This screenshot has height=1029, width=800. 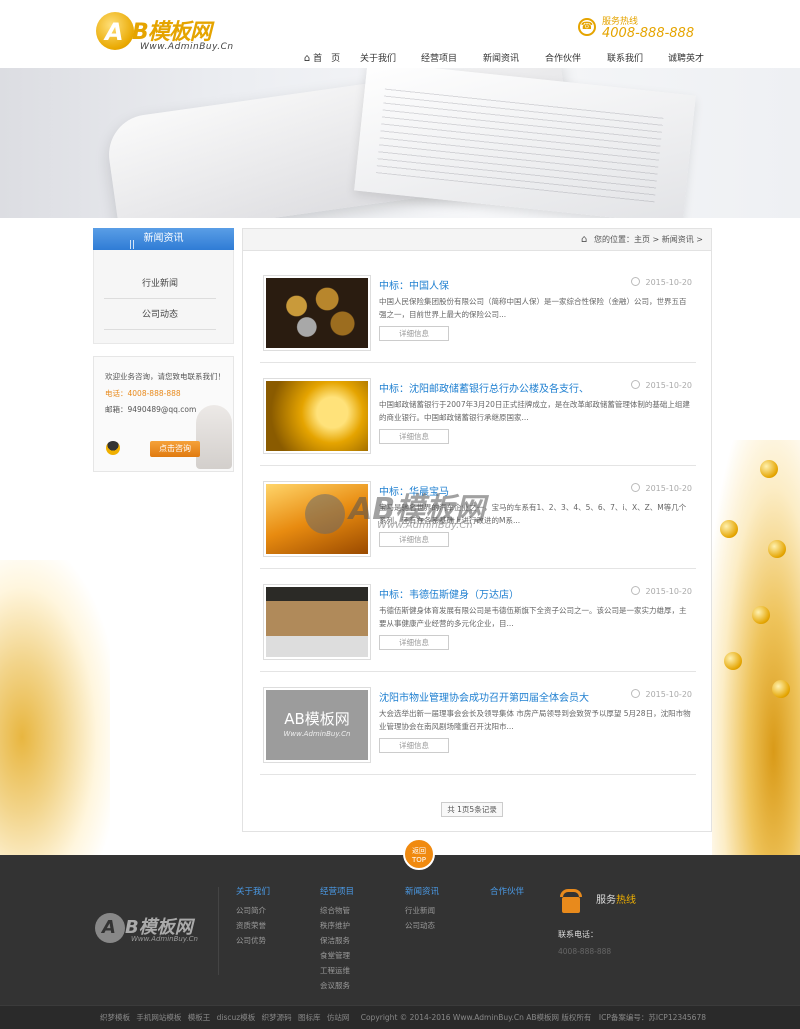 I want to click on pagination: 共 1页5条记录, so click(x=472, y=809).